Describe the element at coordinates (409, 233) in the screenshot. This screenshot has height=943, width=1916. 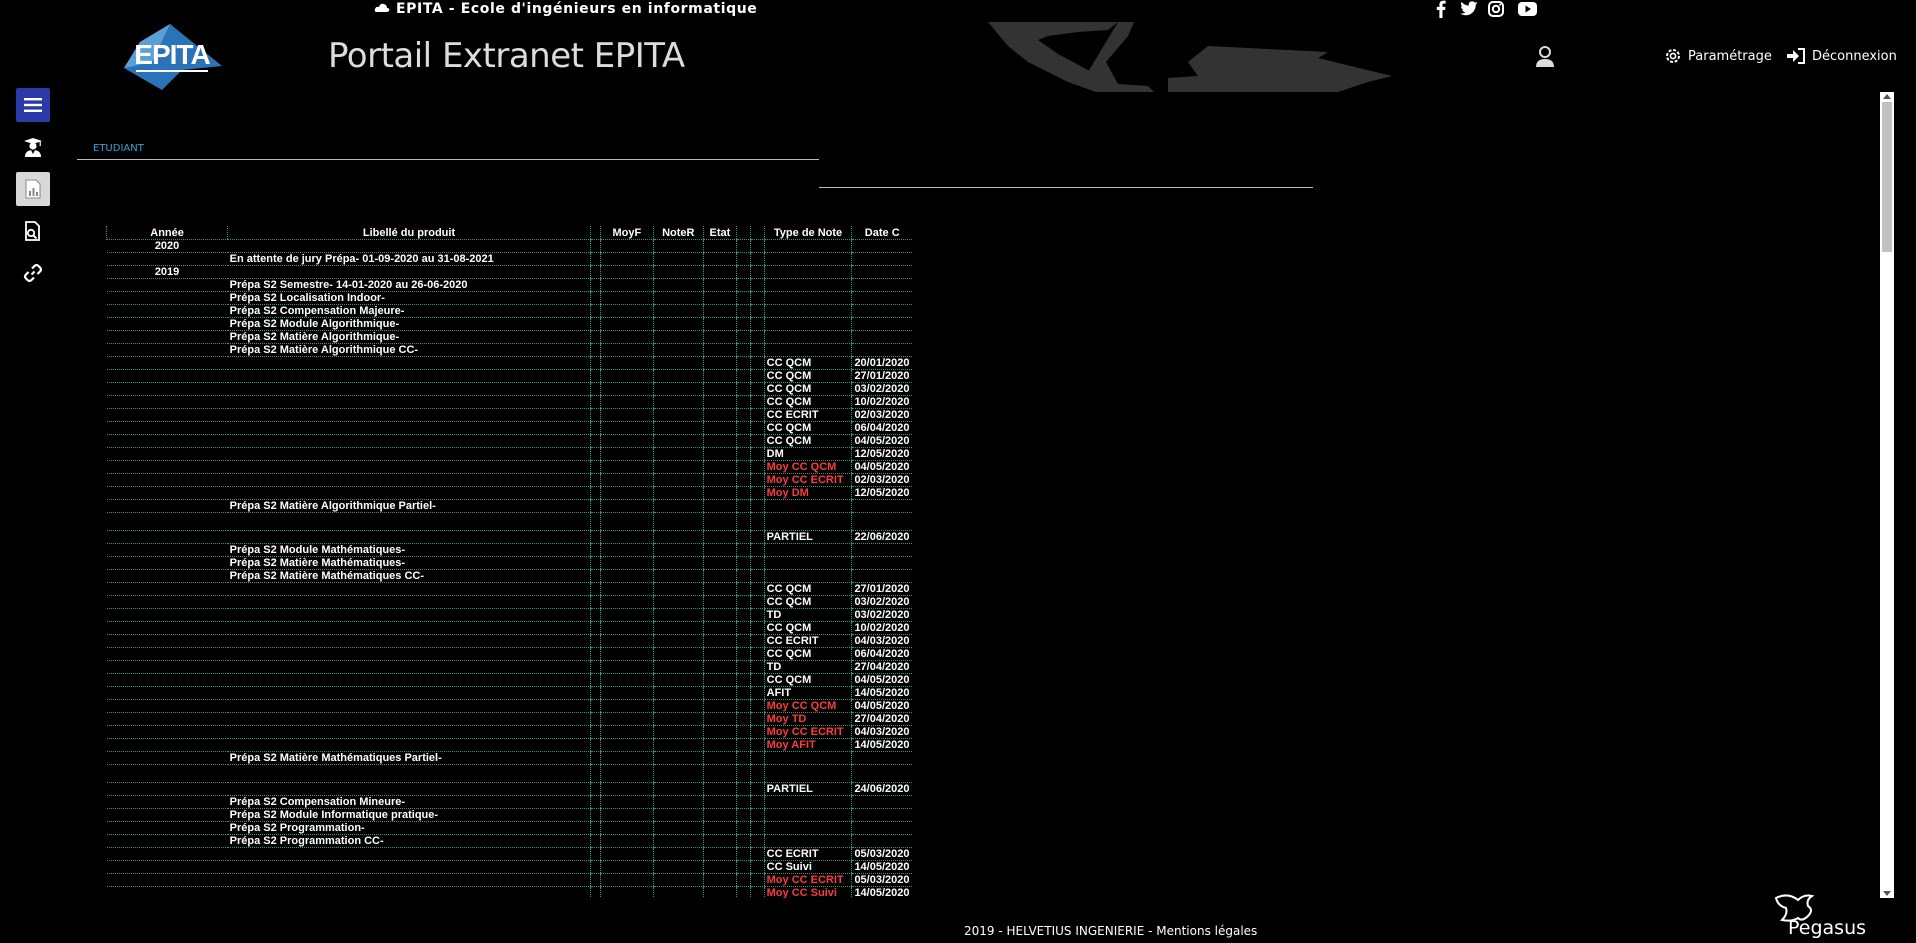
I see `column-header-libelle: Libellé du produit` at that location.